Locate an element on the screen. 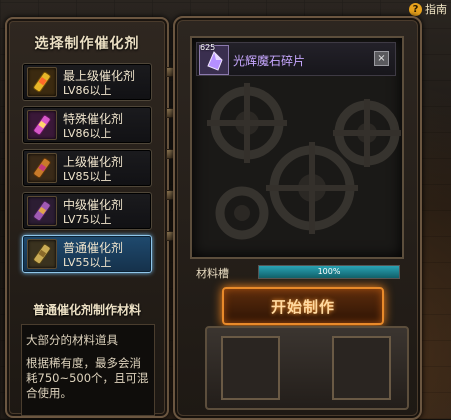 This screenshot has height=420, width=451. description-line: 根据稀有度，最多会消耗750~500个，且可混合使用。 is located at coordinates (87, 378).